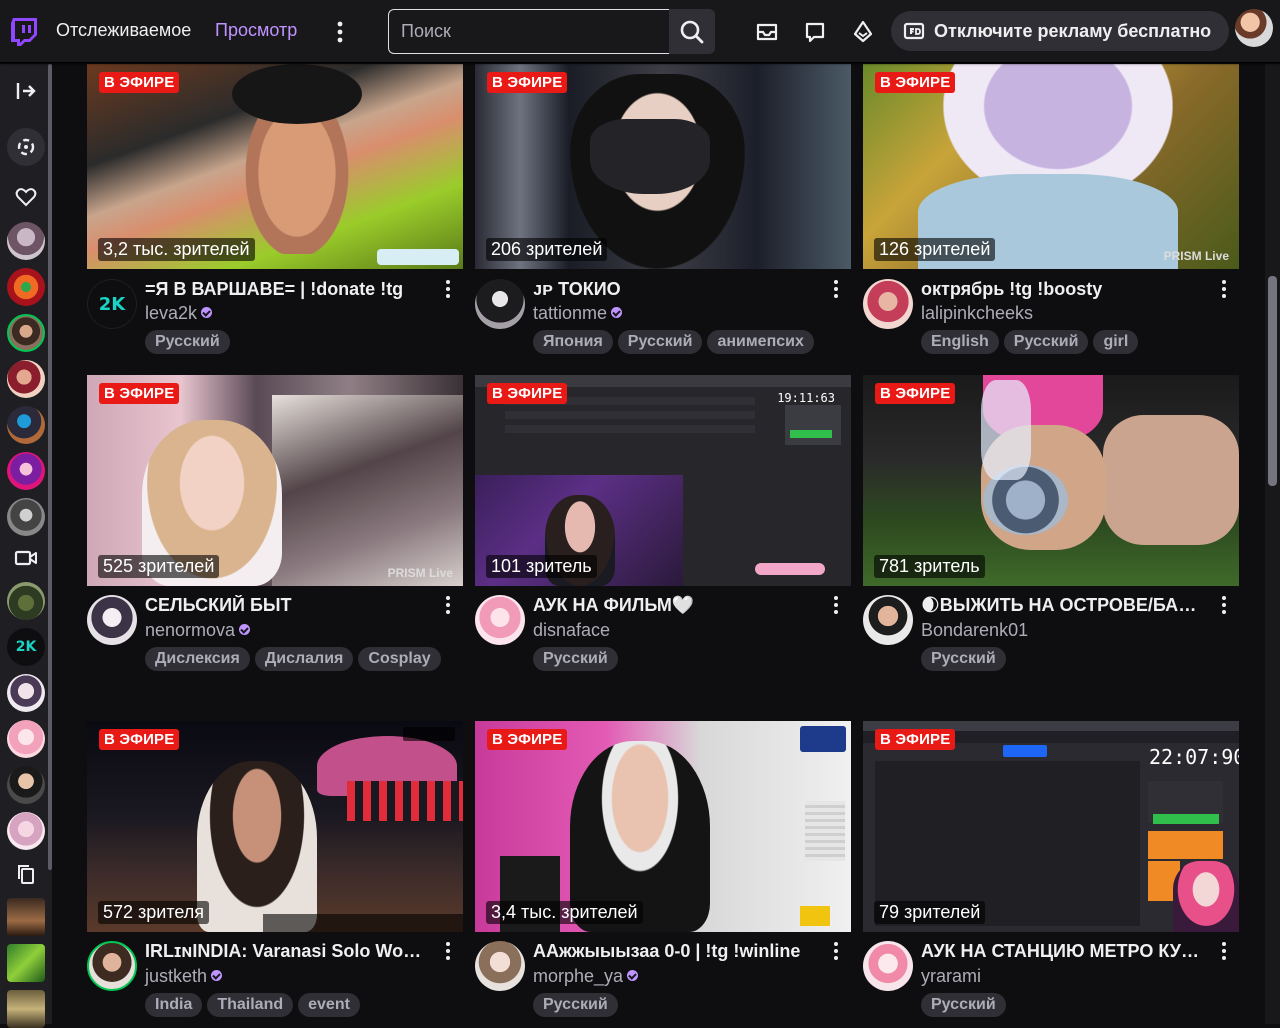  What do you see at coordinates (288, 951) in the screenshot?
I see `stream-title: IRLɪɴINDIA: Varanasi Solo Women Travel` at bounding box center [288, 951].